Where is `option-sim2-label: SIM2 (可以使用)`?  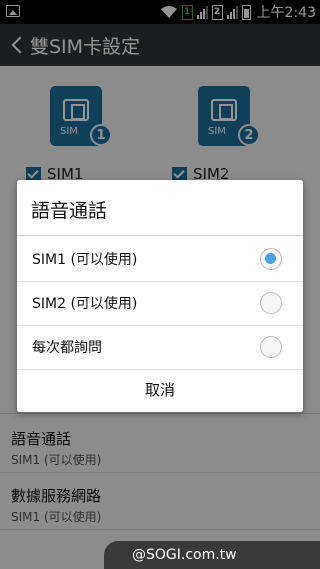
option-sim2-label: SIM2 (可以使用) is located at coordinates (85, 303).